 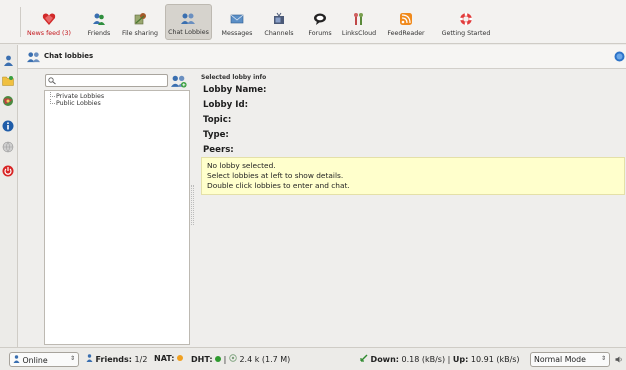 What do you see at coordinates (218, 150) in the screenshot?
I see `lobby-peers-label: Peers:` at bounding box center [218, 150].